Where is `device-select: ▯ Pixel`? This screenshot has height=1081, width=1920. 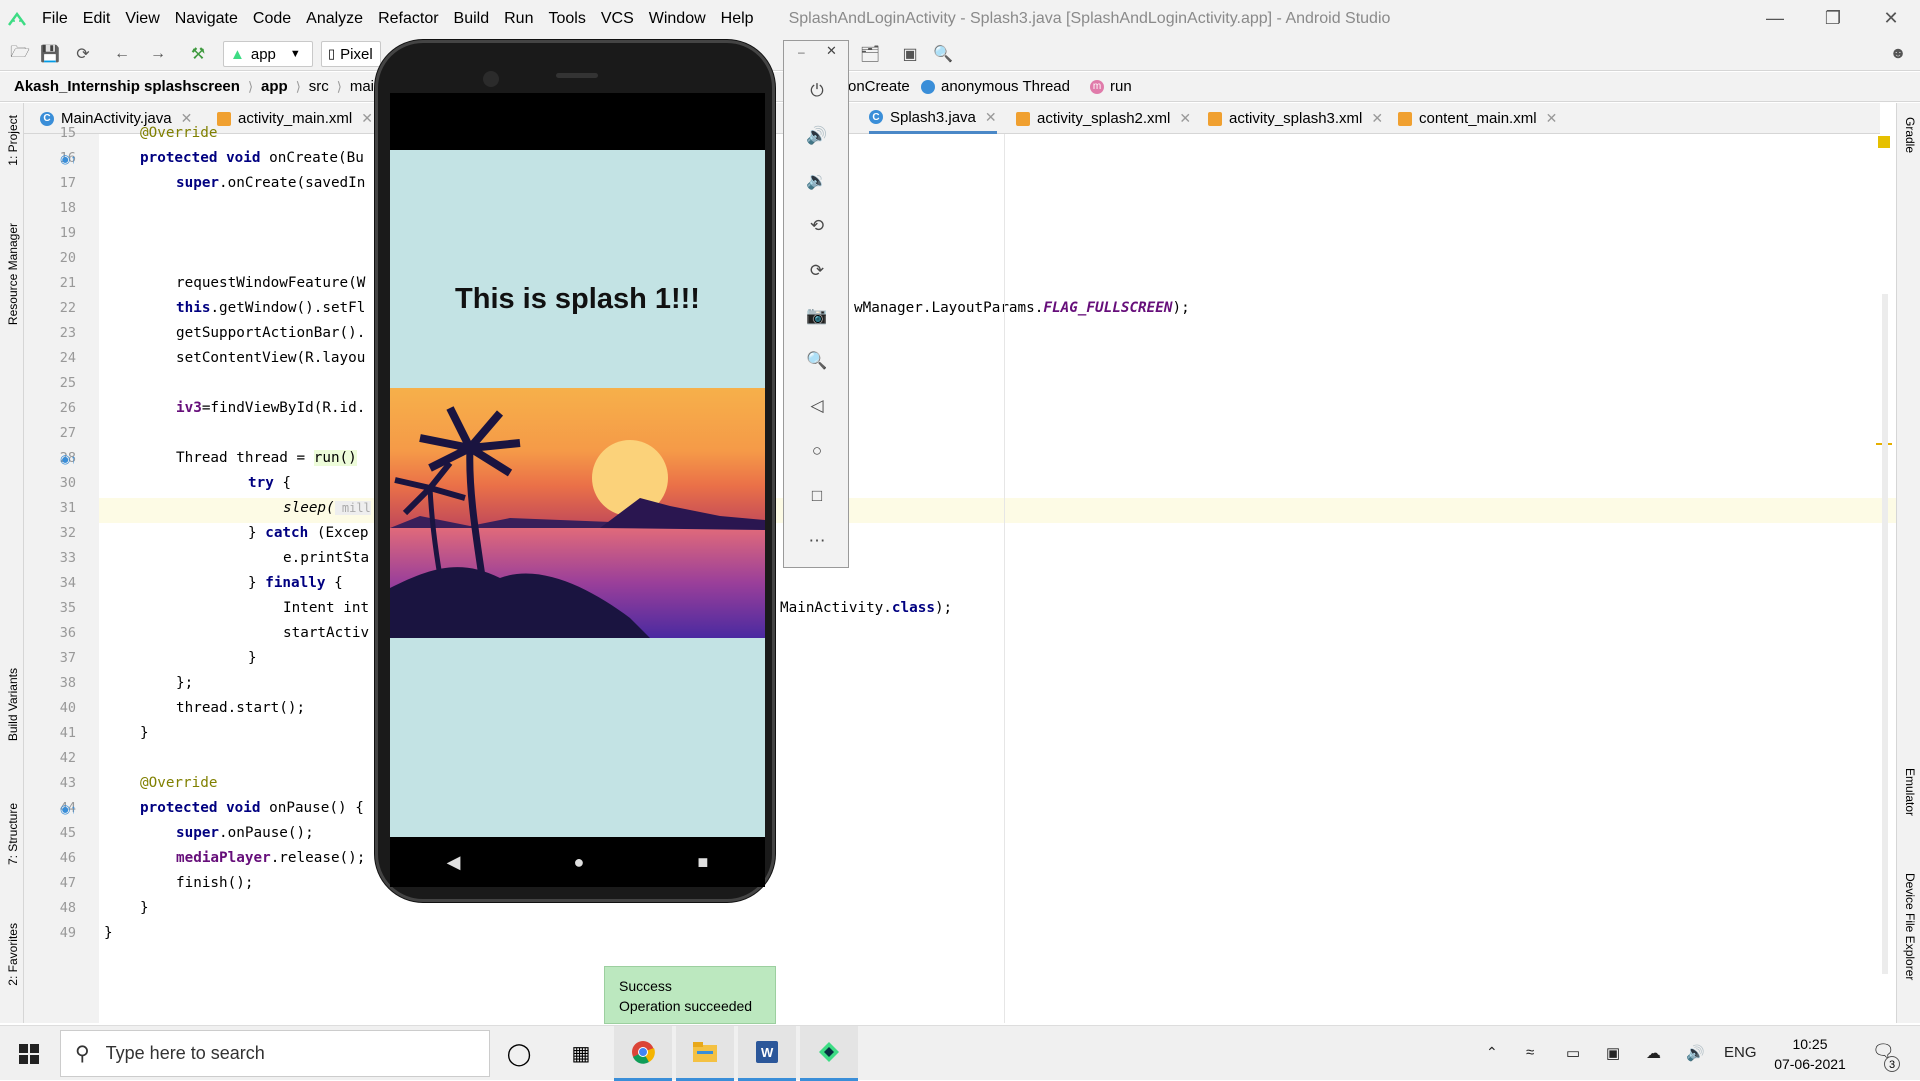 device-select: ▯ Pixel is located at coordinates (351, 54).